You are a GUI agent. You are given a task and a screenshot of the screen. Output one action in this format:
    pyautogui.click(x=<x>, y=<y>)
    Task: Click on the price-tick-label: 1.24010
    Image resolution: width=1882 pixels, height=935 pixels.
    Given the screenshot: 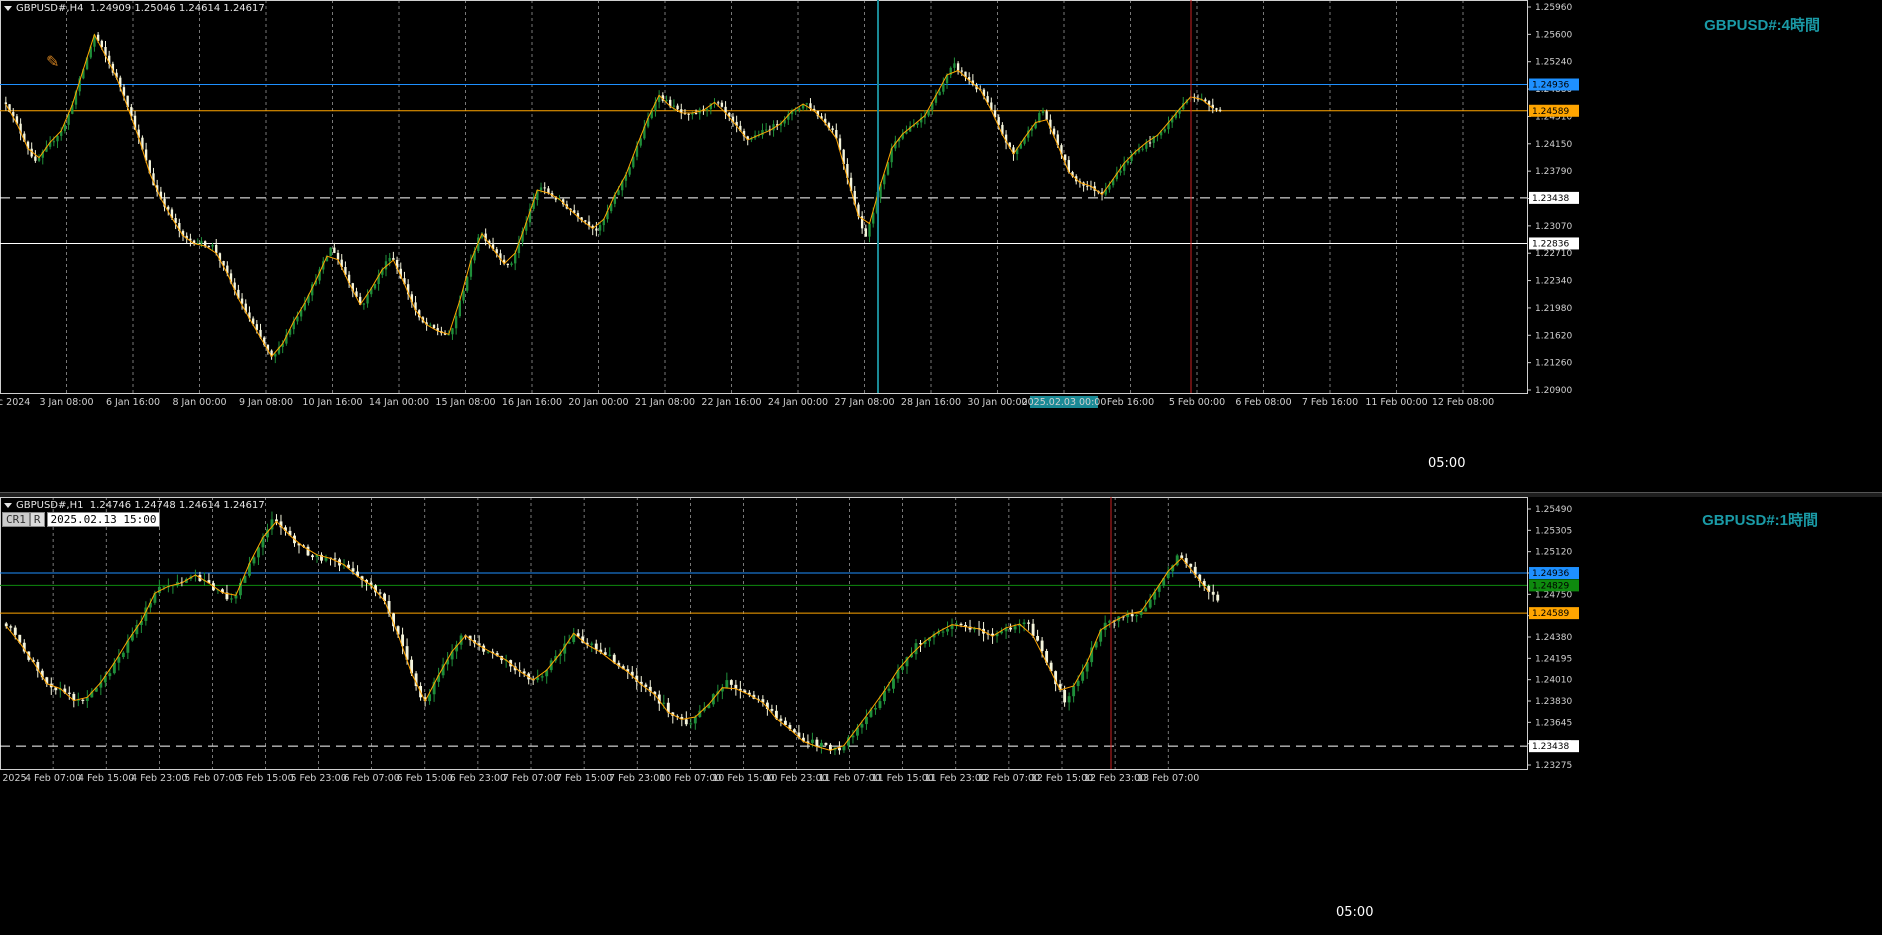 What is the action you would take?
    pyautogui.click(x=1553, y=681)
    